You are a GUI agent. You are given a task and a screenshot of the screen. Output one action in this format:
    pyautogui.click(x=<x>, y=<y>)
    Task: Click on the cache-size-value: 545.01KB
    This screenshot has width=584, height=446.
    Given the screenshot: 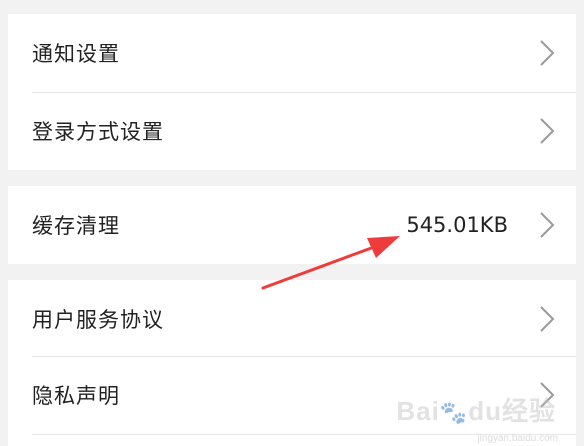 What is the action you would take?
    pyautogui.click(x=457, y=225)
    